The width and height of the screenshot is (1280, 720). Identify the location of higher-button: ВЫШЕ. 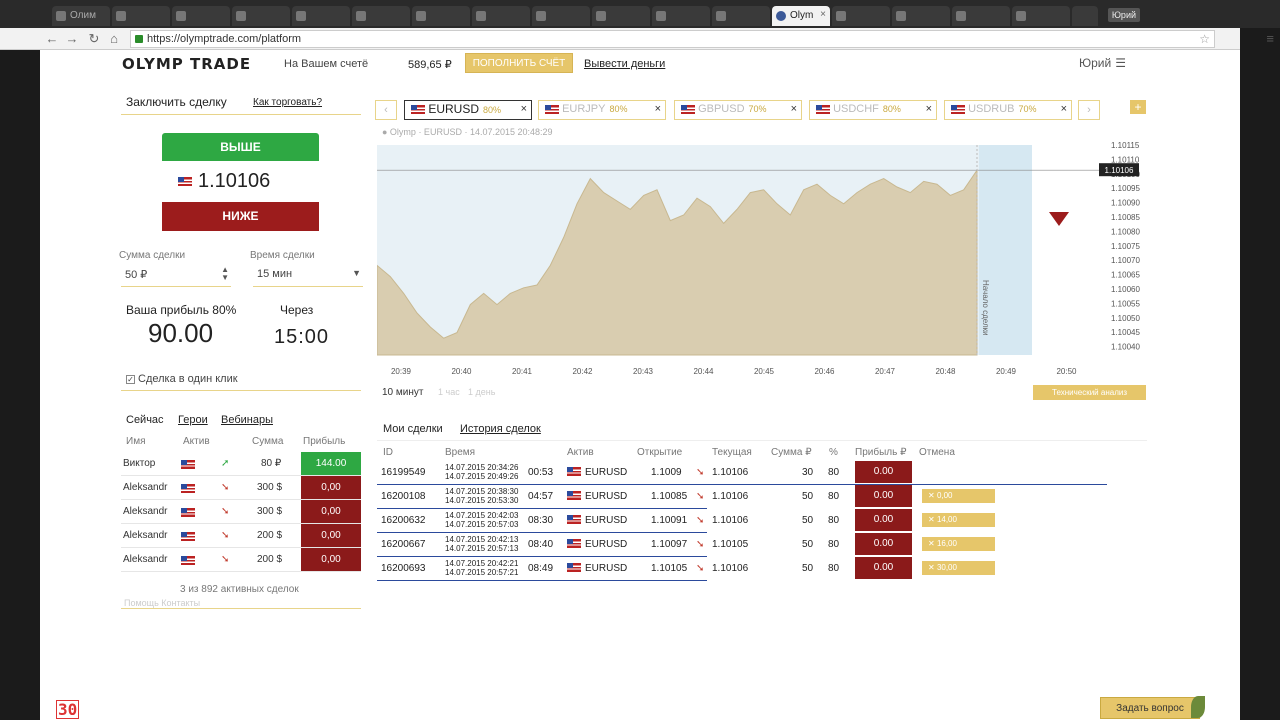
(240, 147).